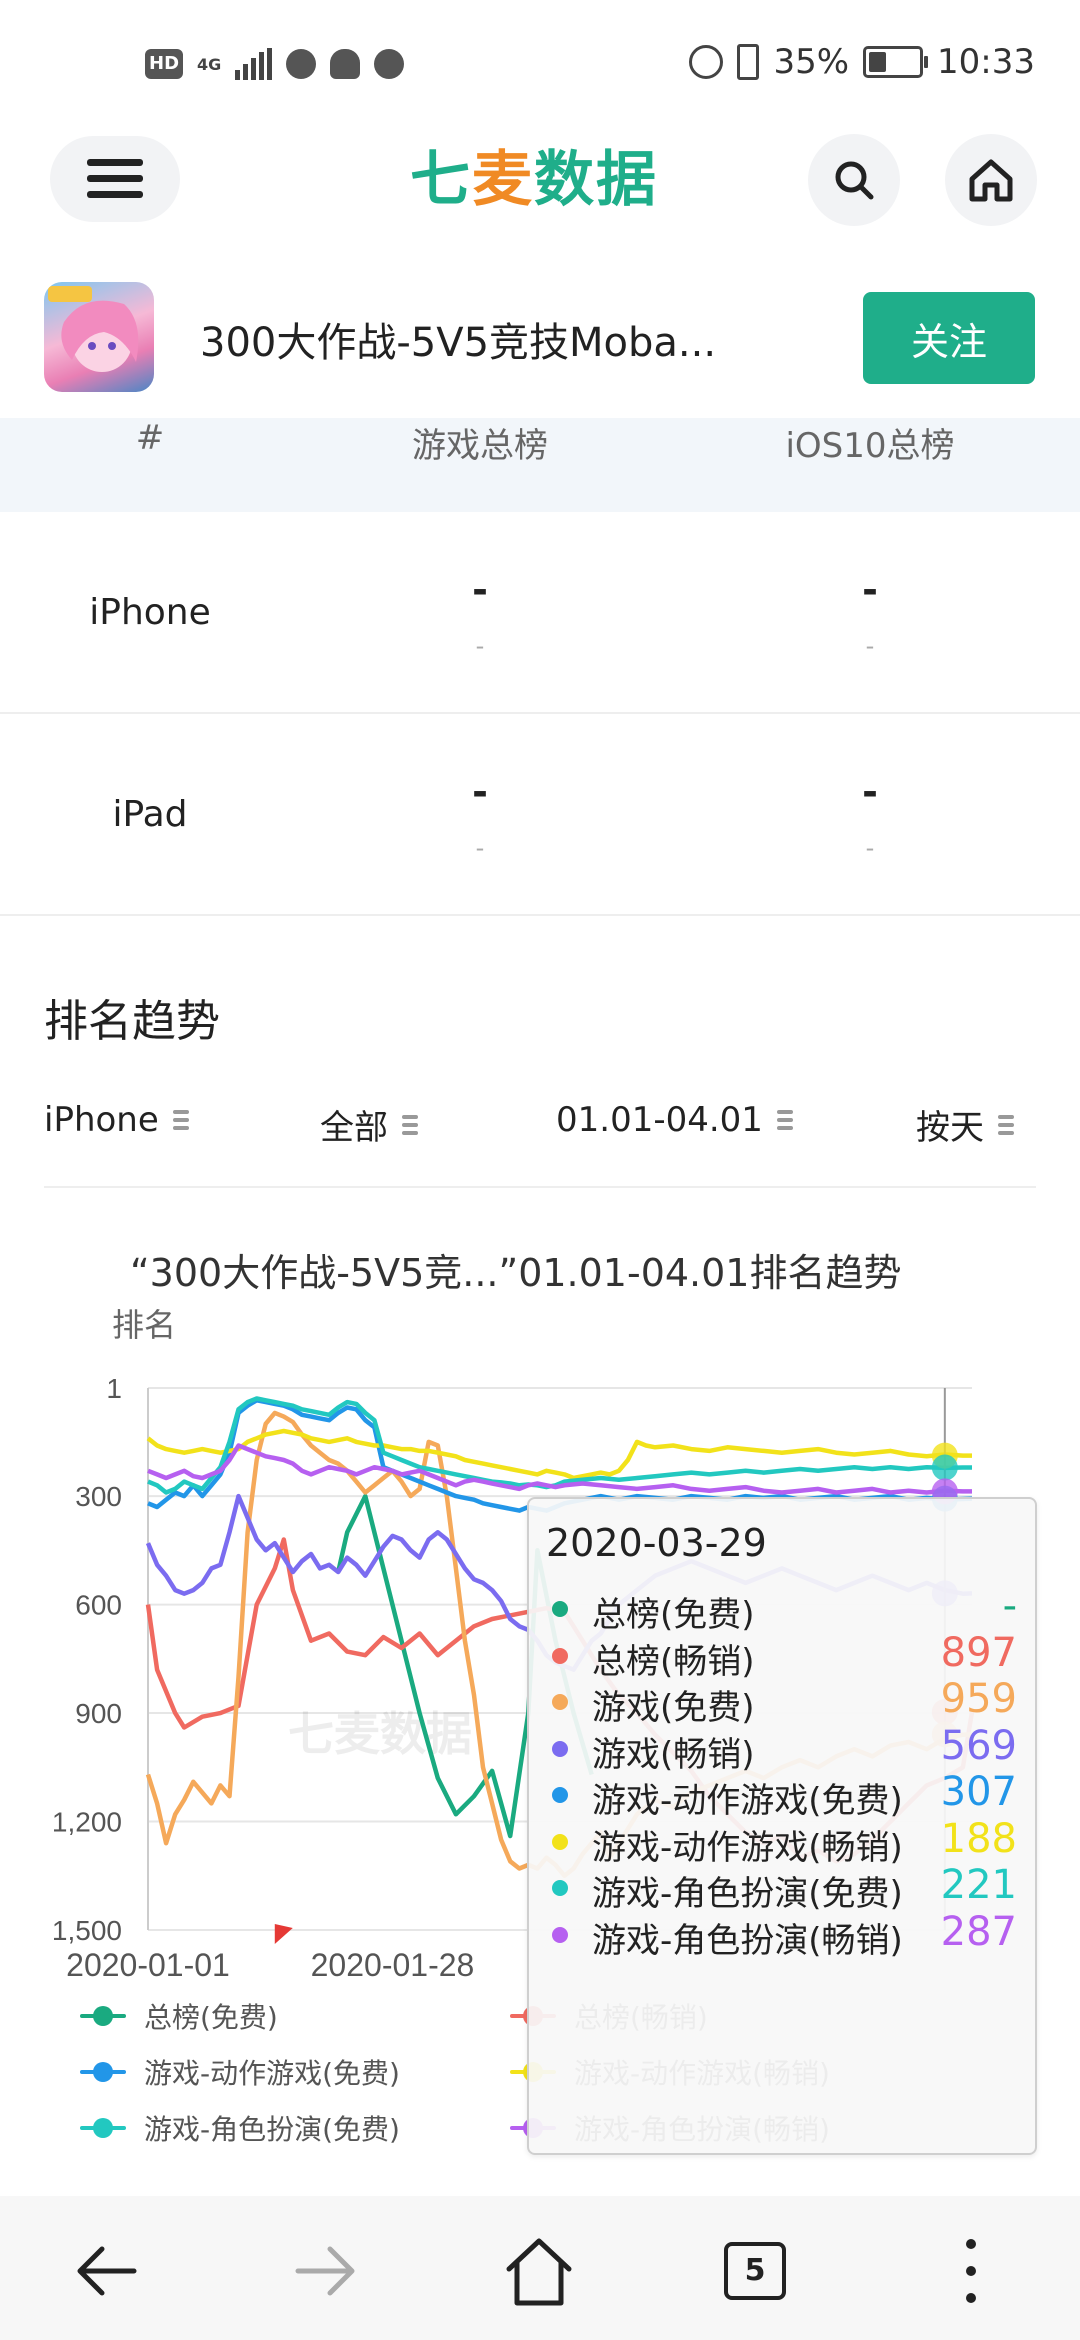  What do you see at coordinates (978, 1885) in the screenshot?
I see `tooltip-series-value: 221` at bounding box center [978, 1885].